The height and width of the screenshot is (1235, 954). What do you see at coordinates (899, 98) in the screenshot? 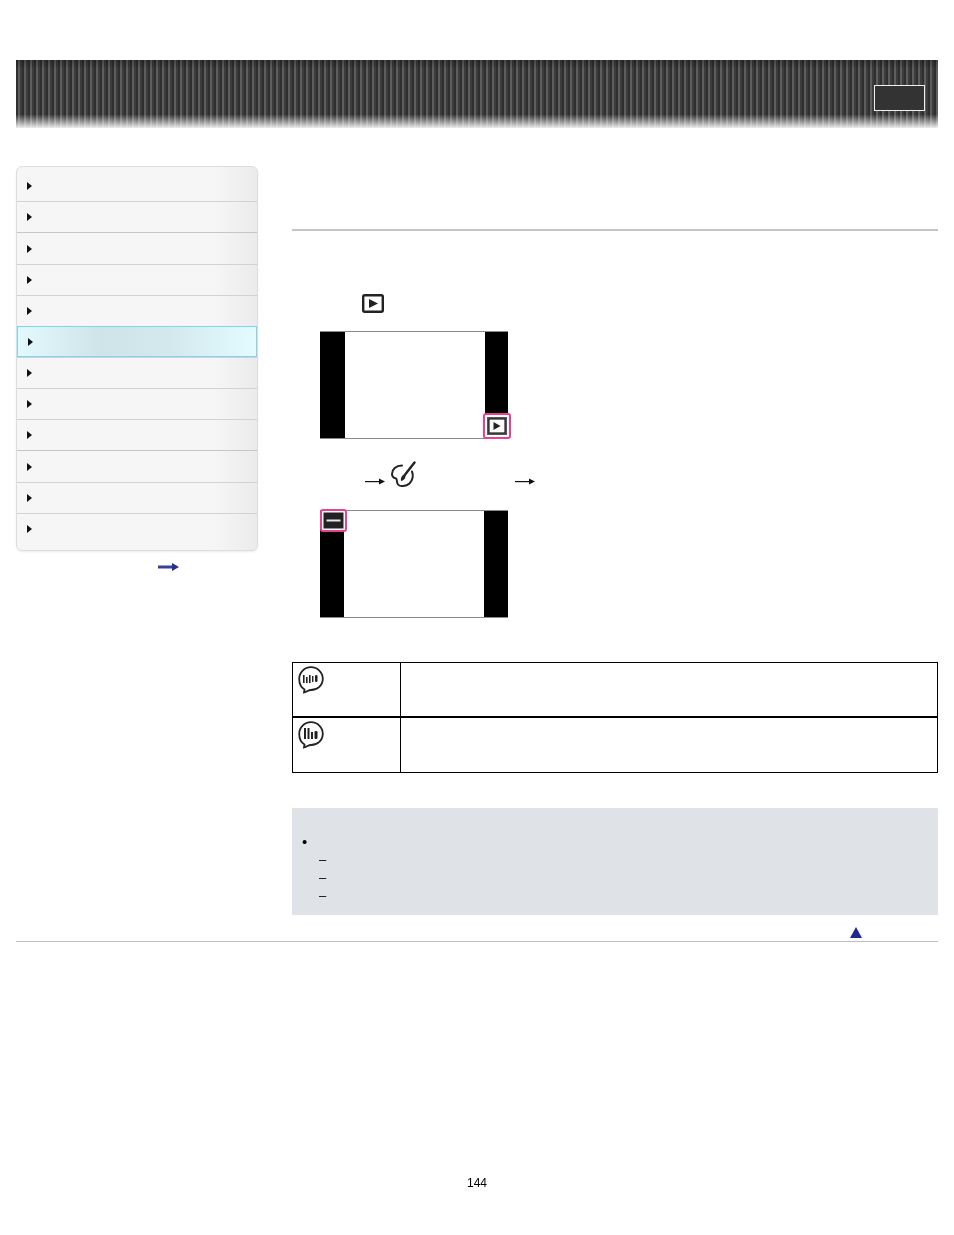
I see `header-button` at bounding box center [899, 98].